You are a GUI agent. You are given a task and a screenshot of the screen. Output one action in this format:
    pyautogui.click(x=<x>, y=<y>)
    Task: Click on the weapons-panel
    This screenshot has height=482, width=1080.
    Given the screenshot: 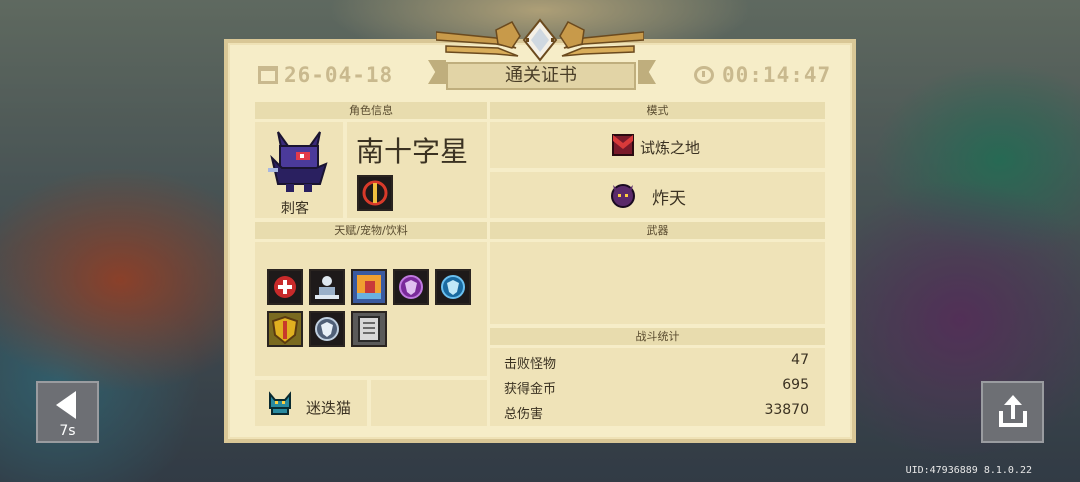 What is the action you would take?
    pyautogui.click(x=657, y=283)
    